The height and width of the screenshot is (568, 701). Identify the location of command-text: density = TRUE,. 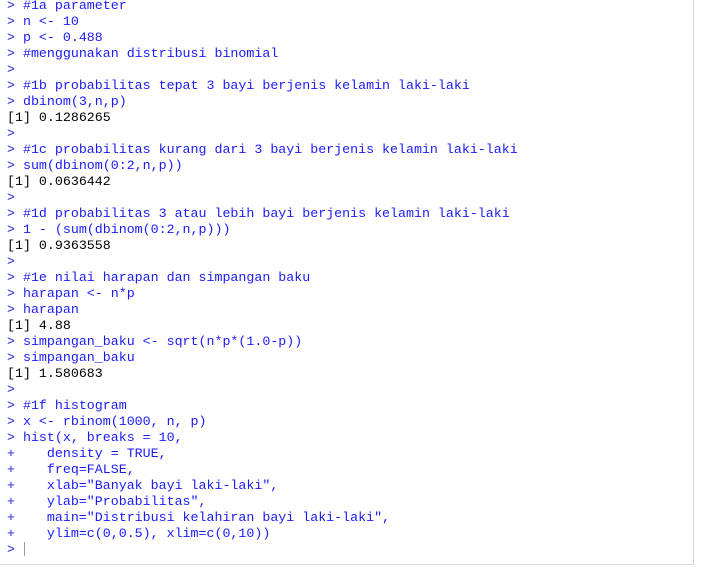
(94, 453).